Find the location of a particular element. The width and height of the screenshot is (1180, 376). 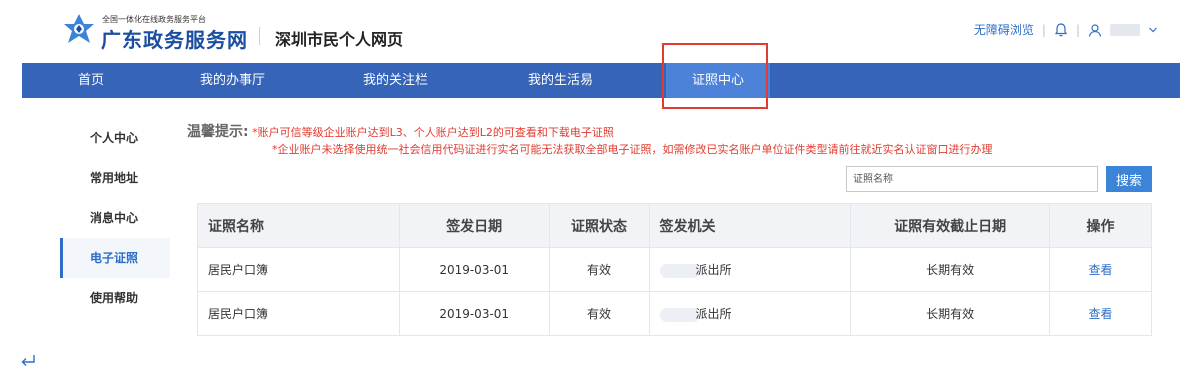

logo-divider is located at coordinates (259, 36).